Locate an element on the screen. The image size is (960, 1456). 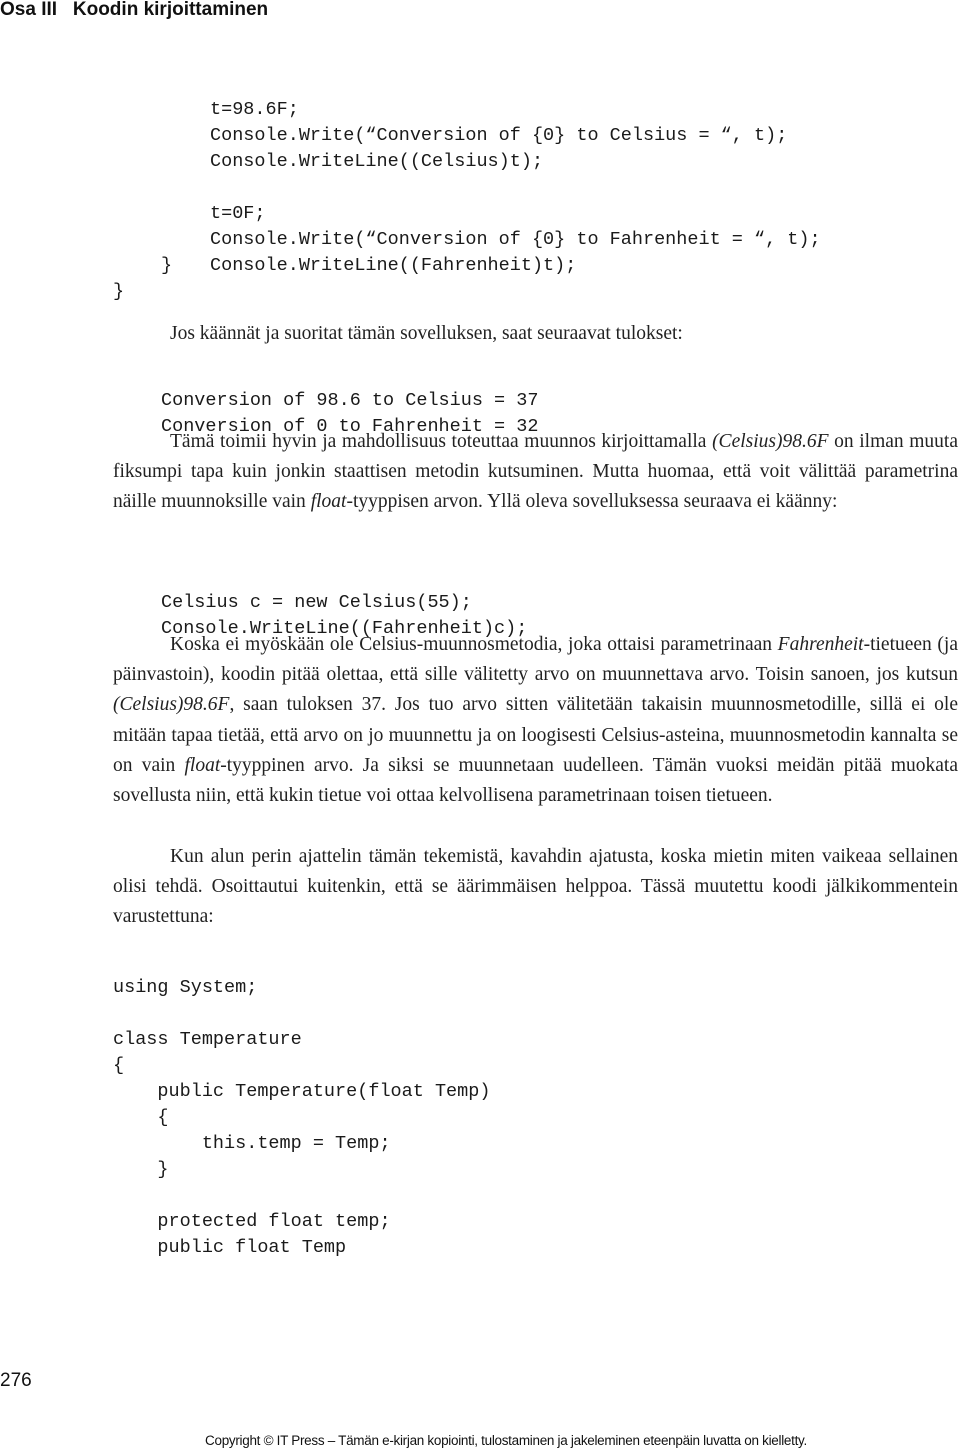
page-number: 276 is located at coordinates (16, 1380).